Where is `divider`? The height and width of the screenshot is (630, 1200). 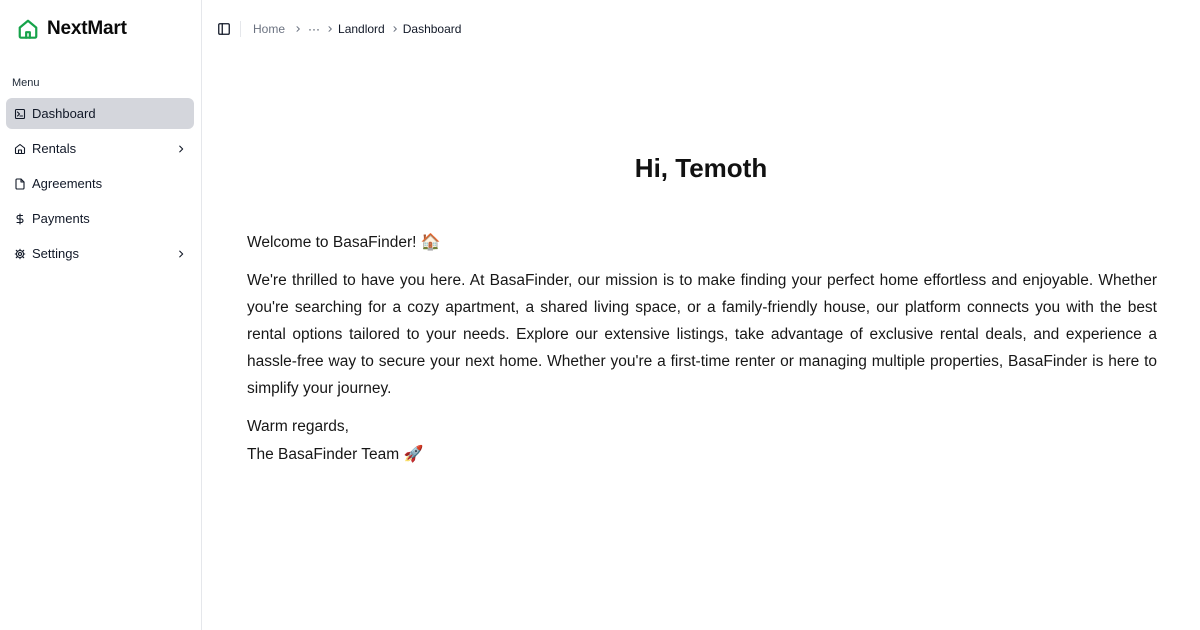 divider is located at coordinates (240, 29).